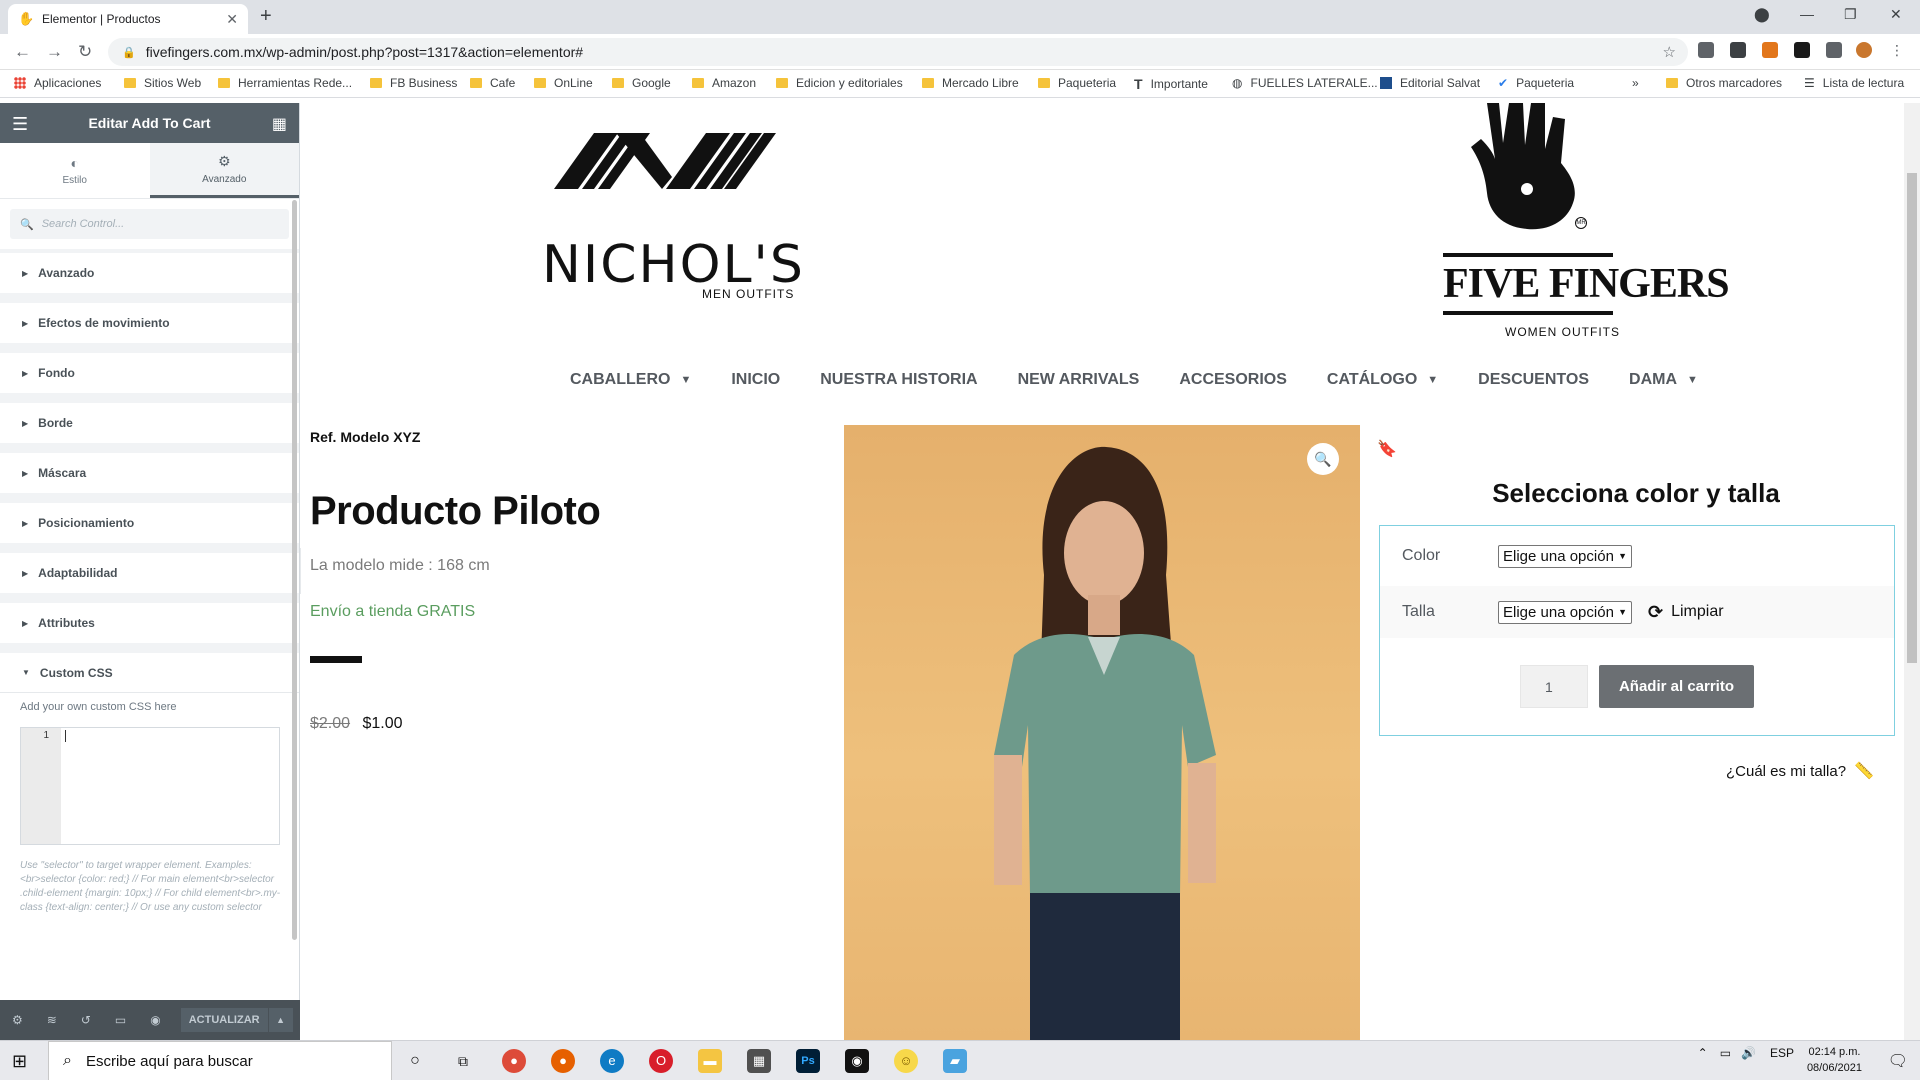 Image resolution: width=1920 pixels, height=1080 pixels. I want to click on close-window-icon: ✕, so click(1896, 14).